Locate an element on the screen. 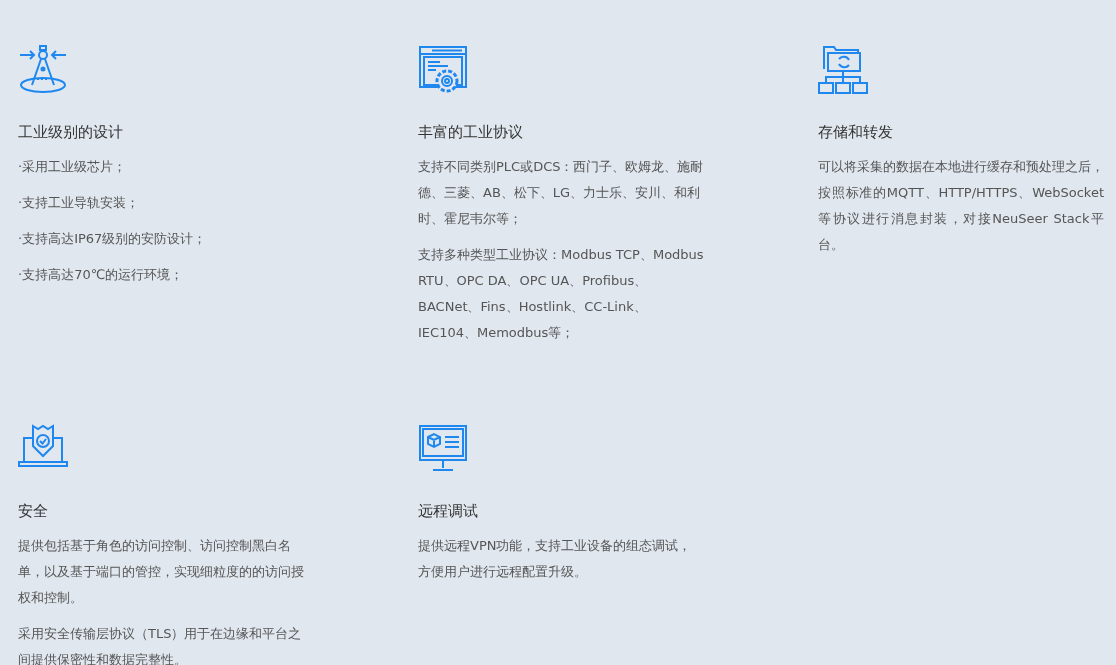 The height and width of the screenshot is (665, 1116). folder-network-icon is located at coordinates (843, 70).